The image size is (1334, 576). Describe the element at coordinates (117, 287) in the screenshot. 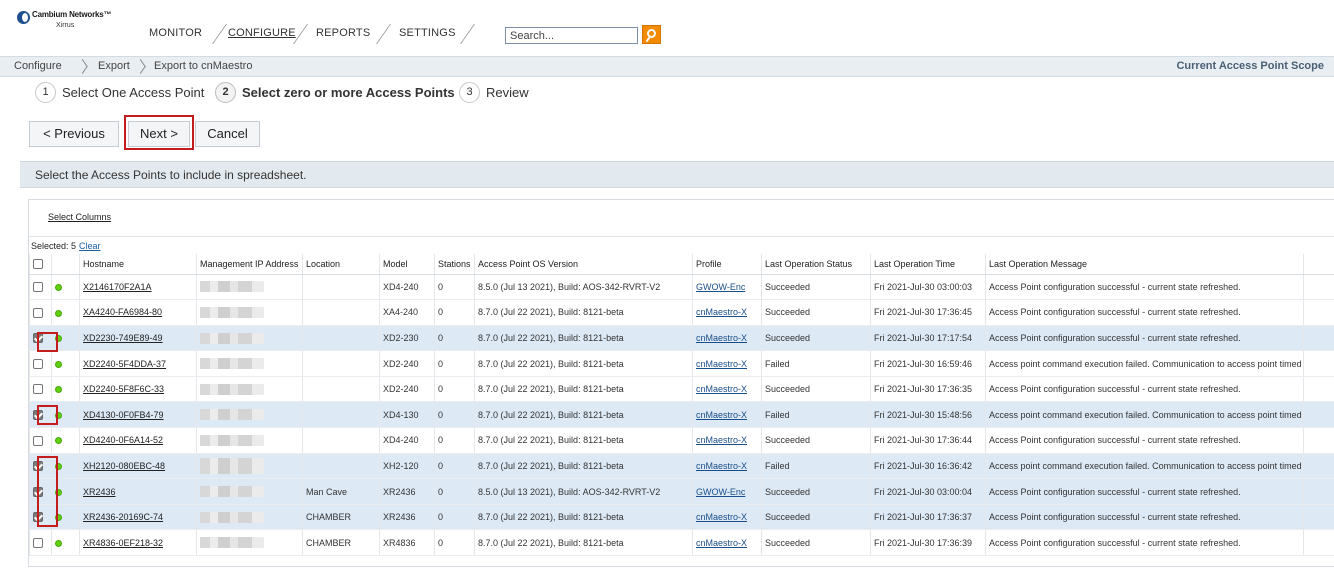

I see `hostname-link: X2146170F2A1A` at that location.